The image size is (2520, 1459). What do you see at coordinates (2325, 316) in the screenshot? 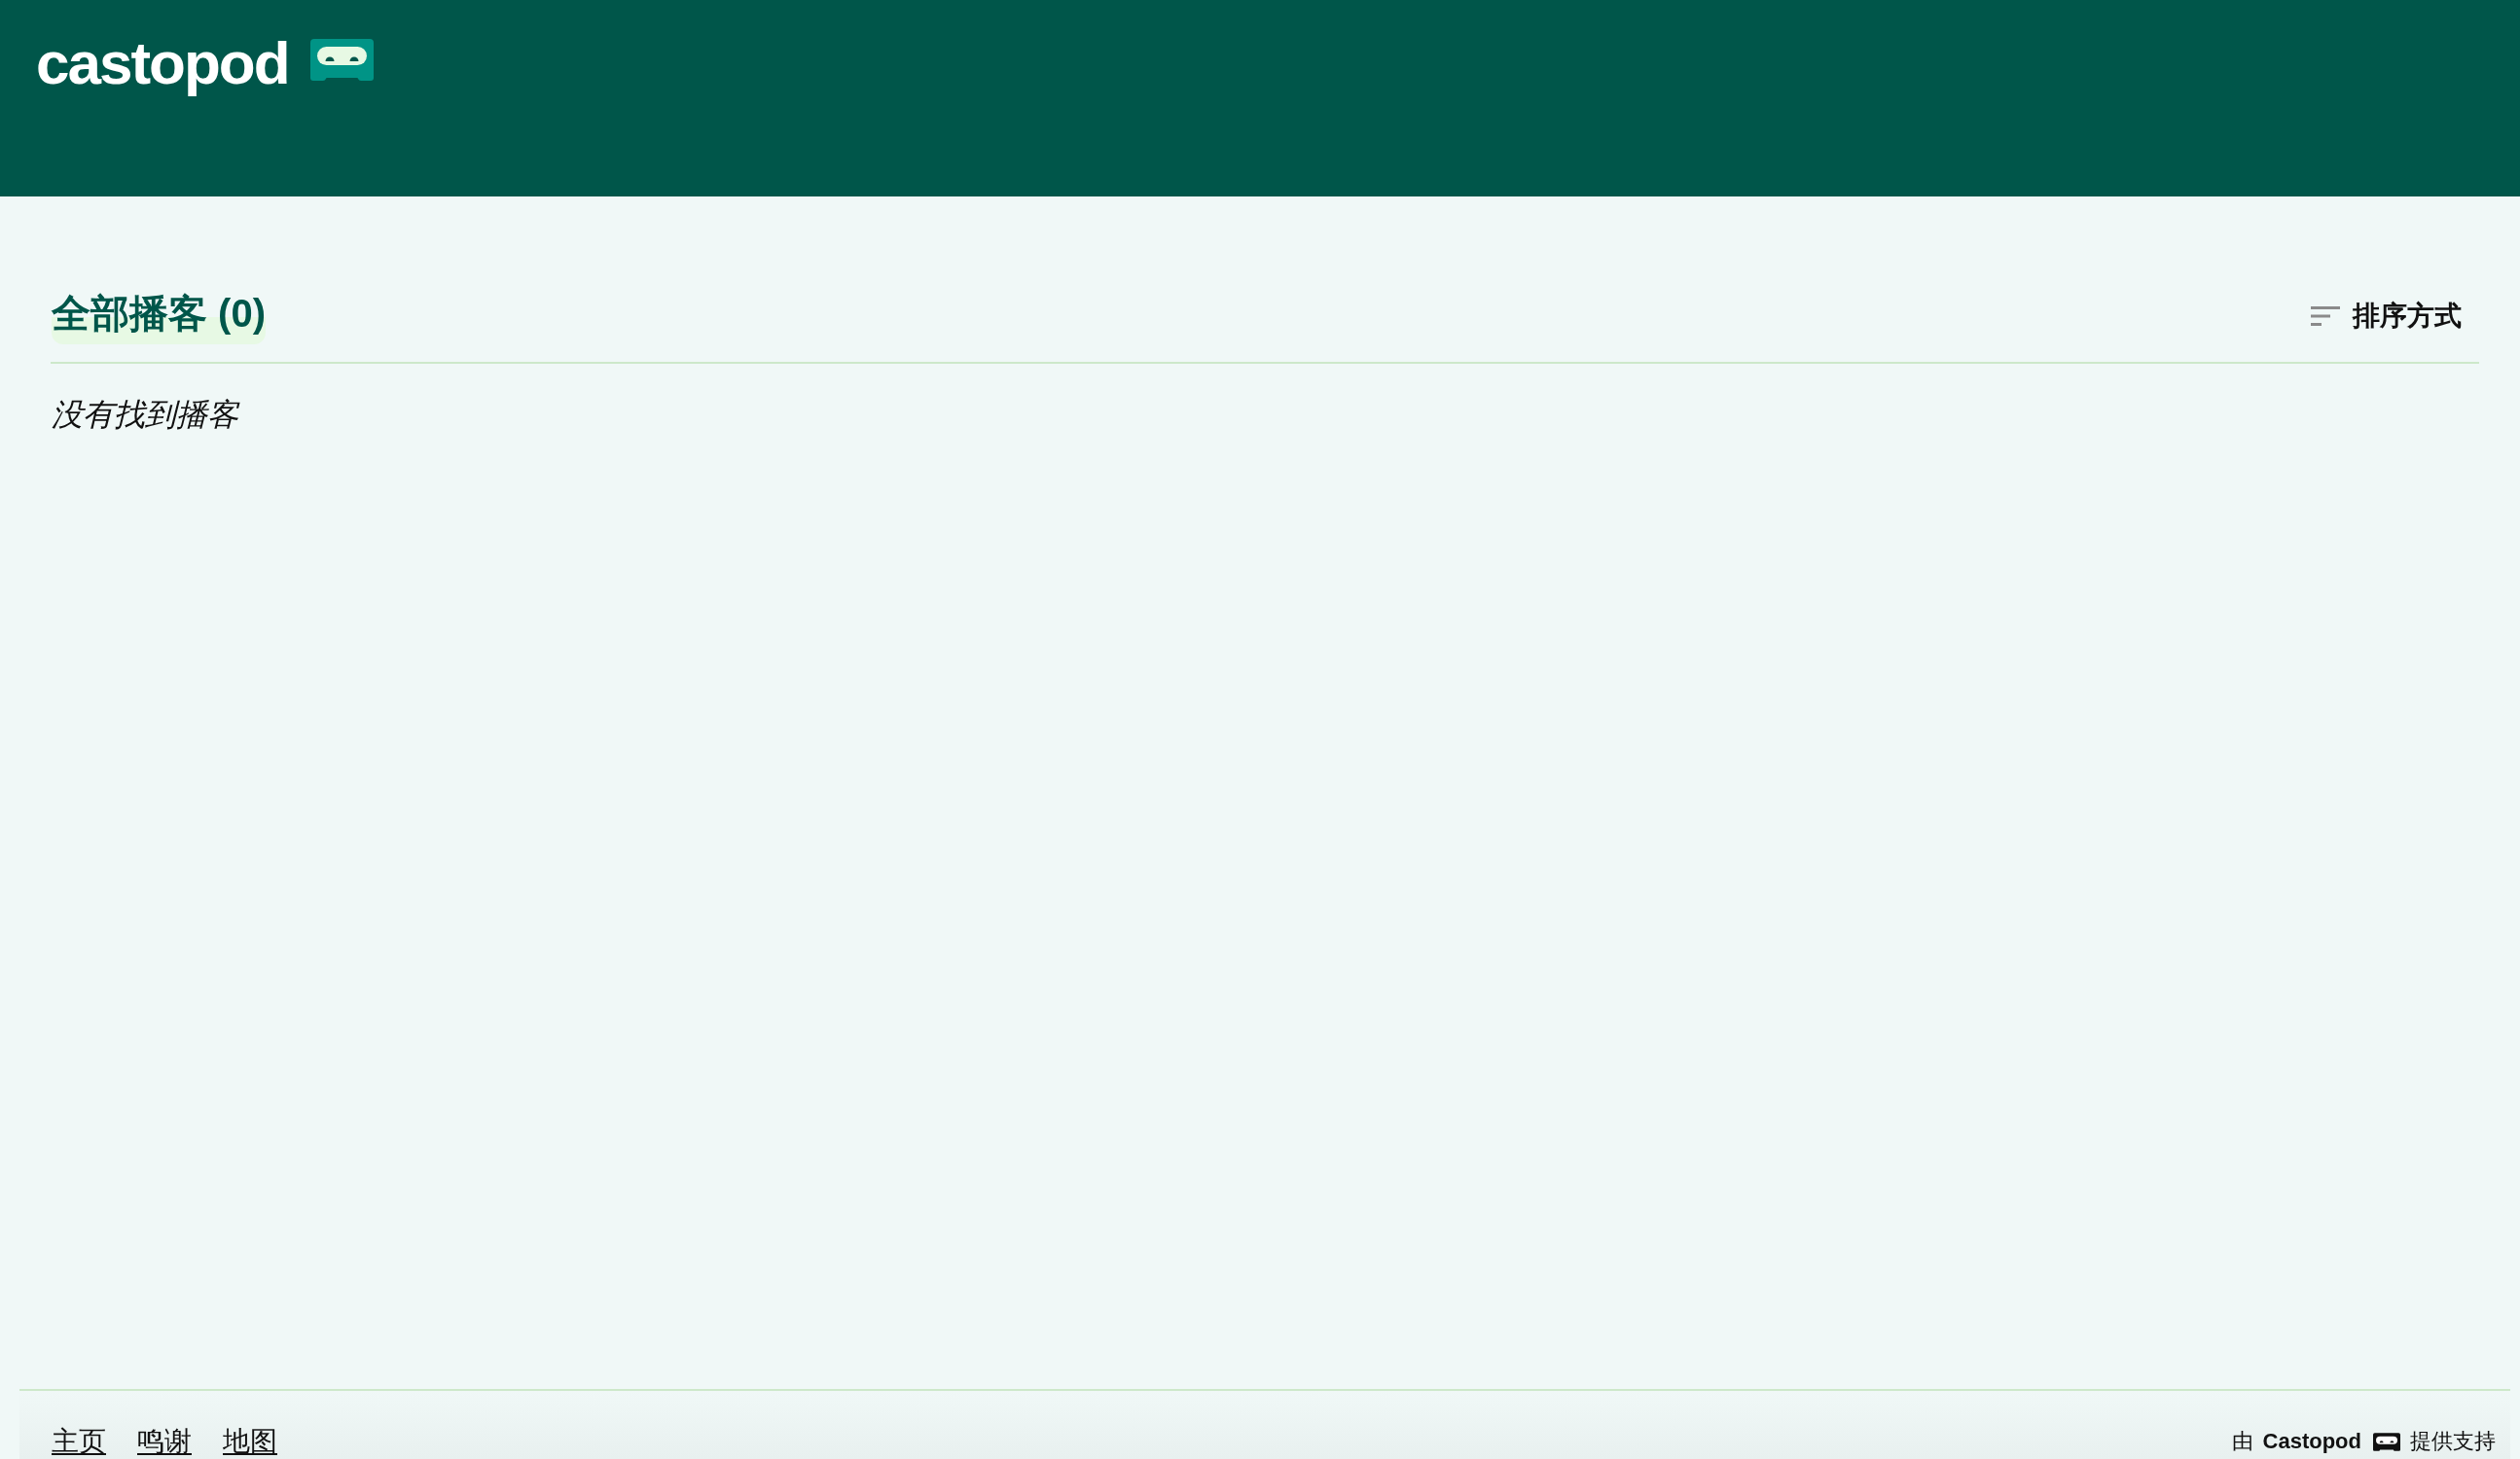
I see `sort-icon` at bounding box center [2325, 316].